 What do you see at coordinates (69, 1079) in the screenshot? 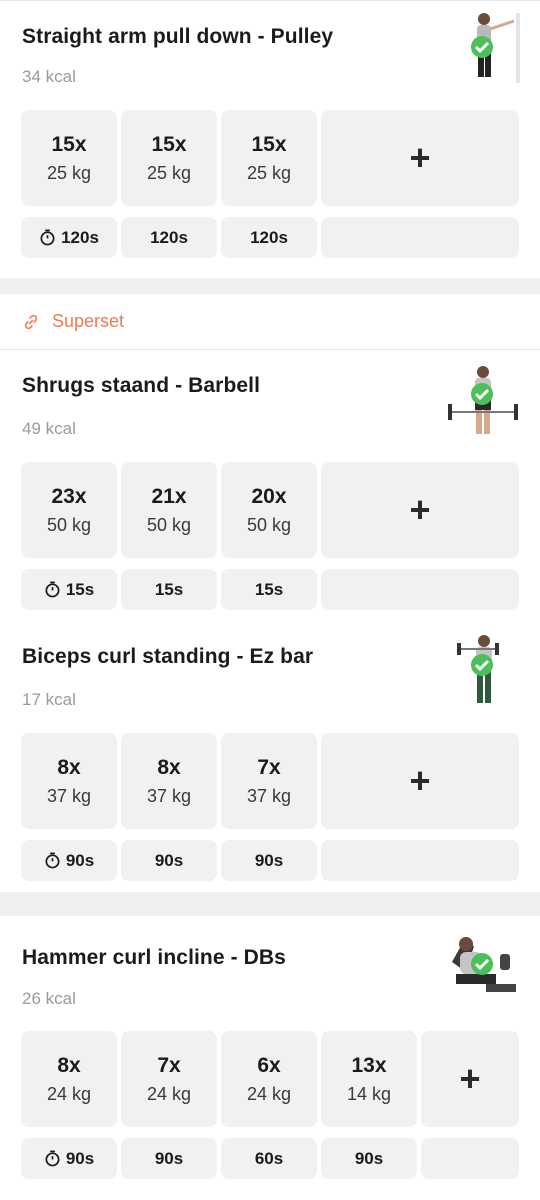
I see `set-tile: 8x 24 kg` at bounding box center [69, 1079].